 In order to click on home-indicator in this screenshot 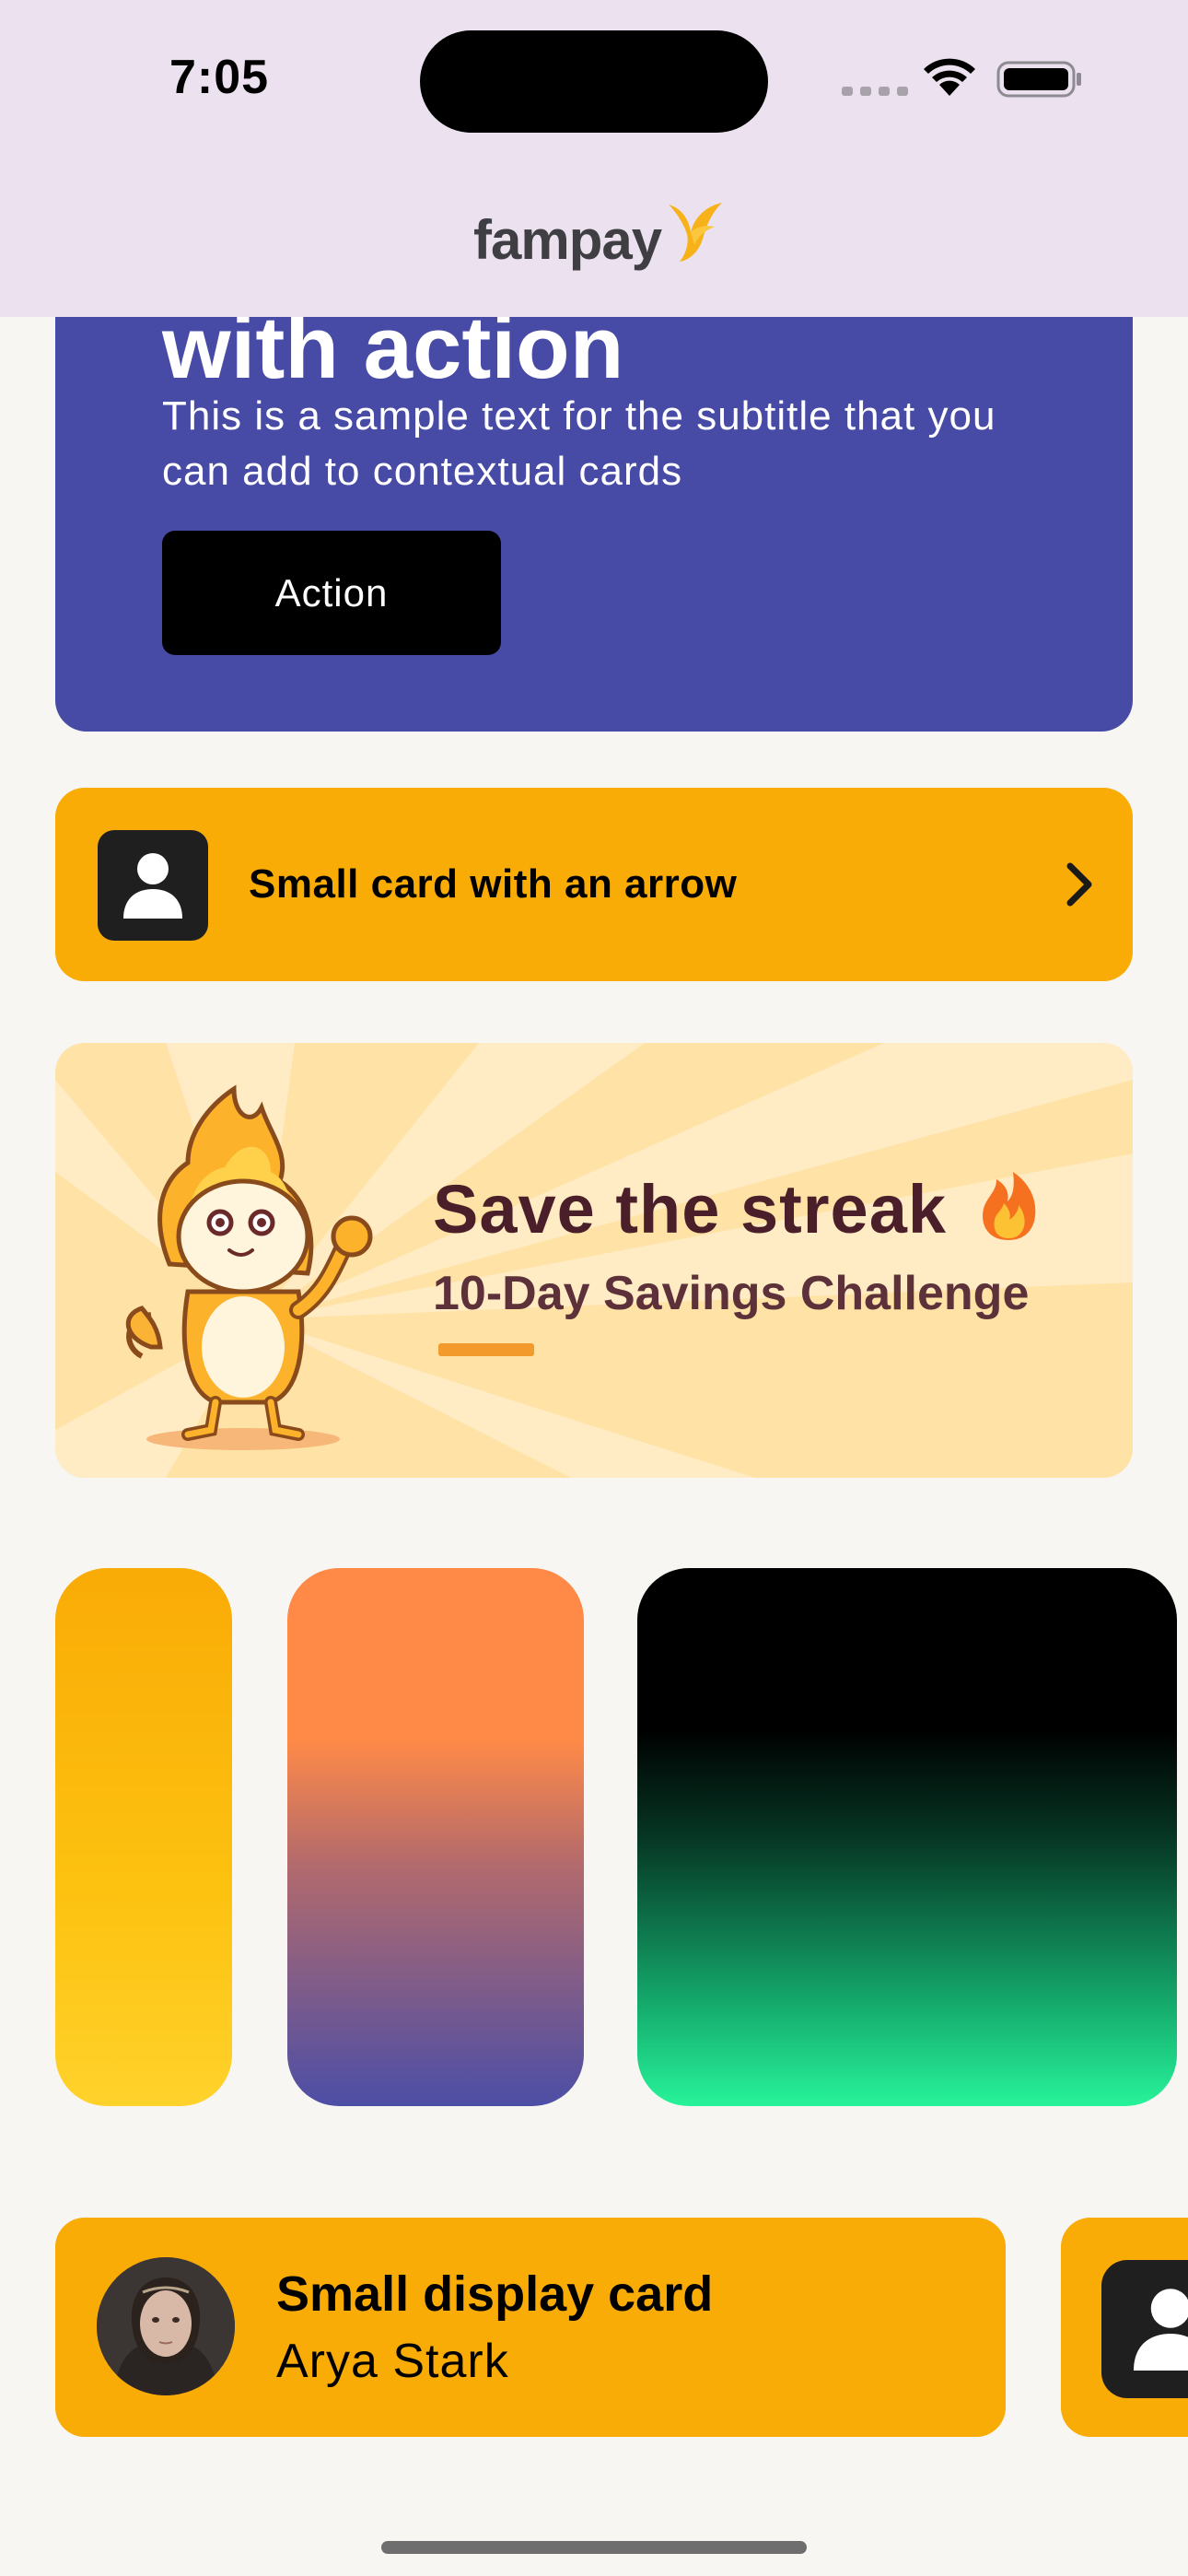, I will do `click(594, 2547)`.